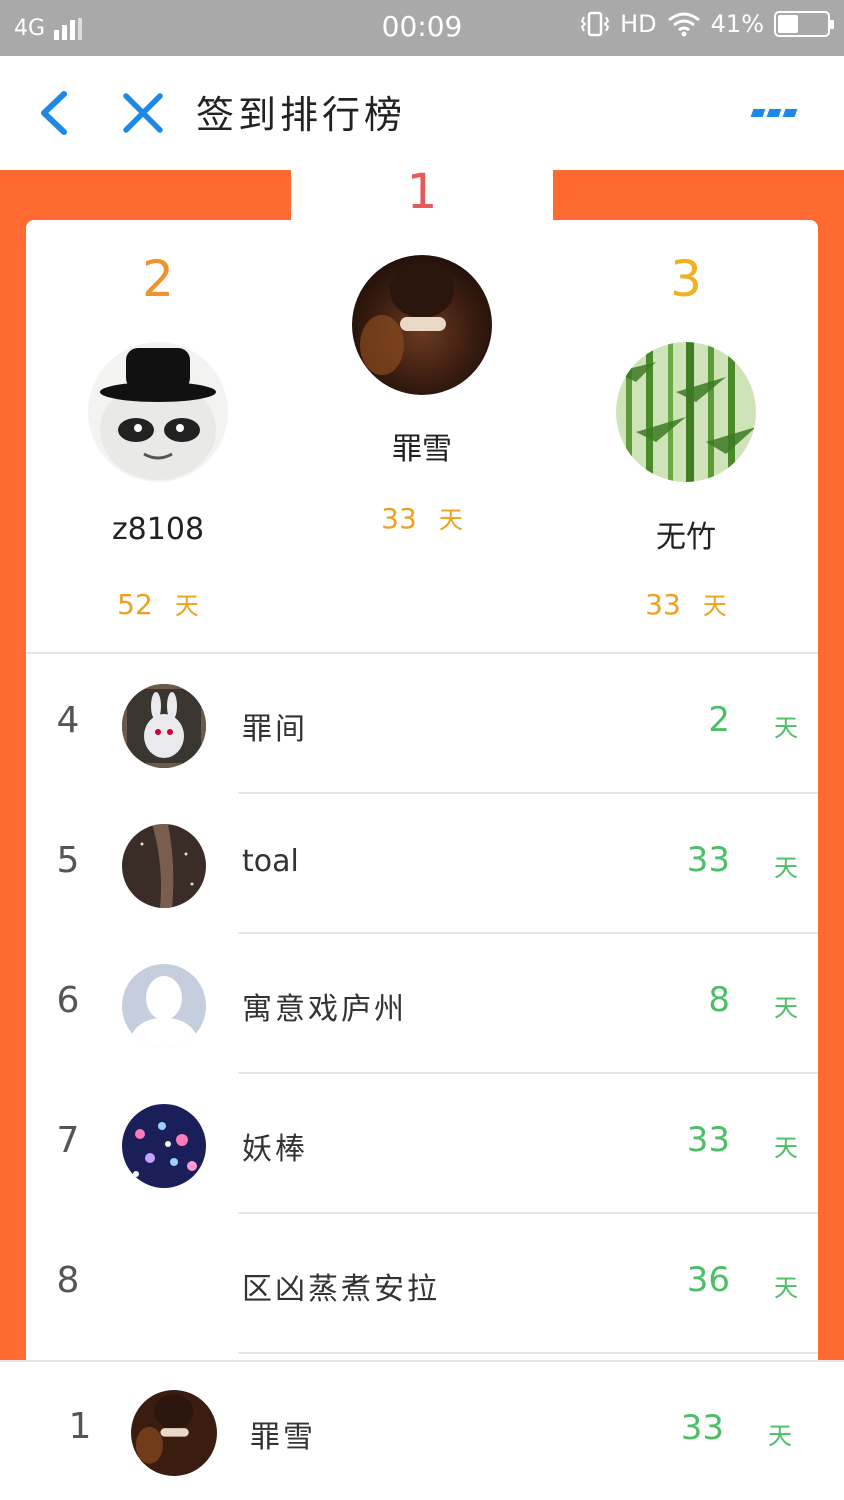  I want to click on battery-icon, so click(804, 24).